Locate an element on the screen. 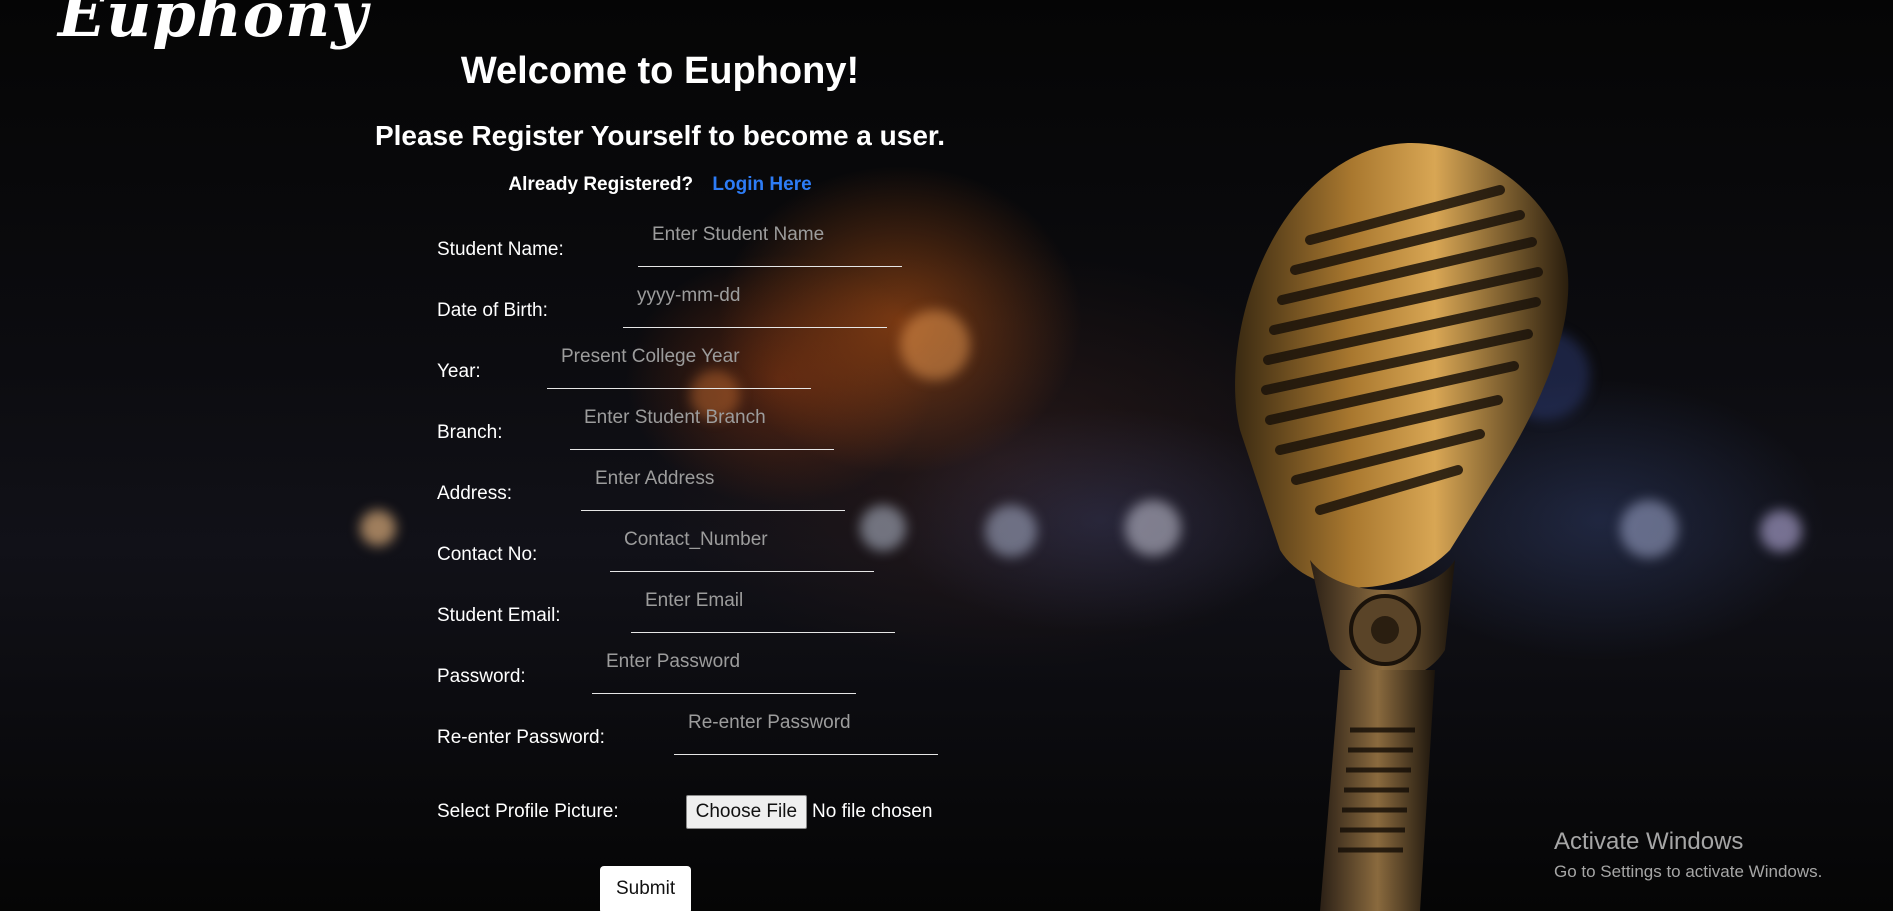 The height and width of the screenshot is (911, 1893). year-row: Year: is located at coordinates (624, 364).